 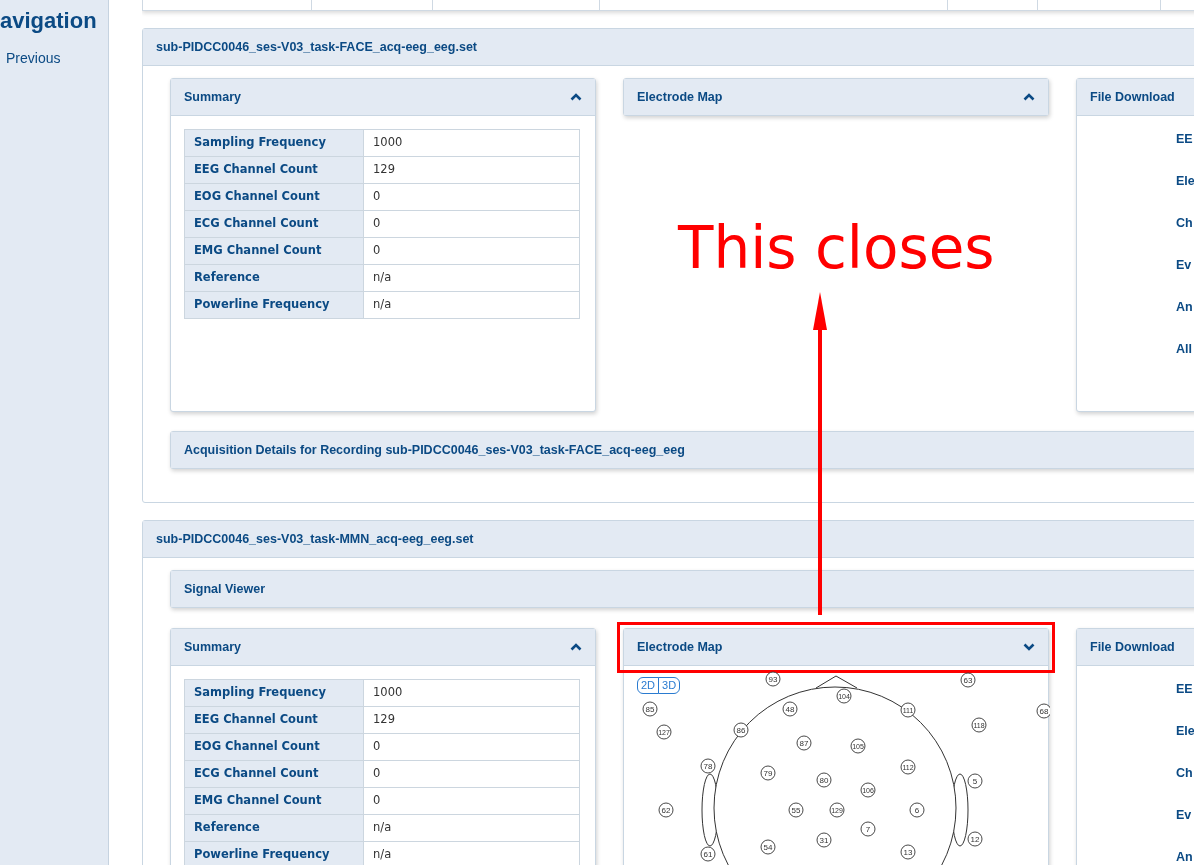 What do you see at coordinates (768, 847) in the screenshot?
I see `electrode-marker: 54` at bounding box center [768, 847].